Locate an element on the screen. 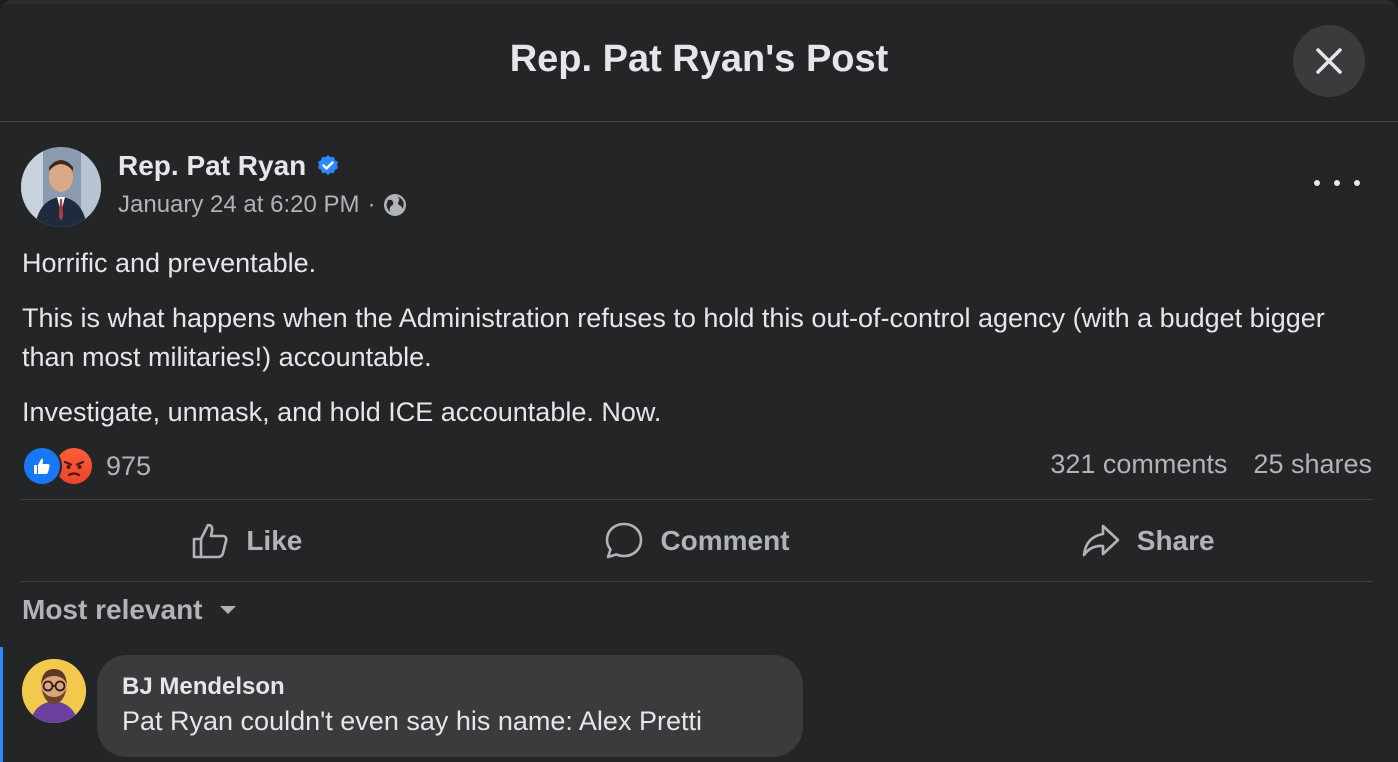  dialog-title: Rep. Pat Ryan's Post is located at coordinates (699, 59).